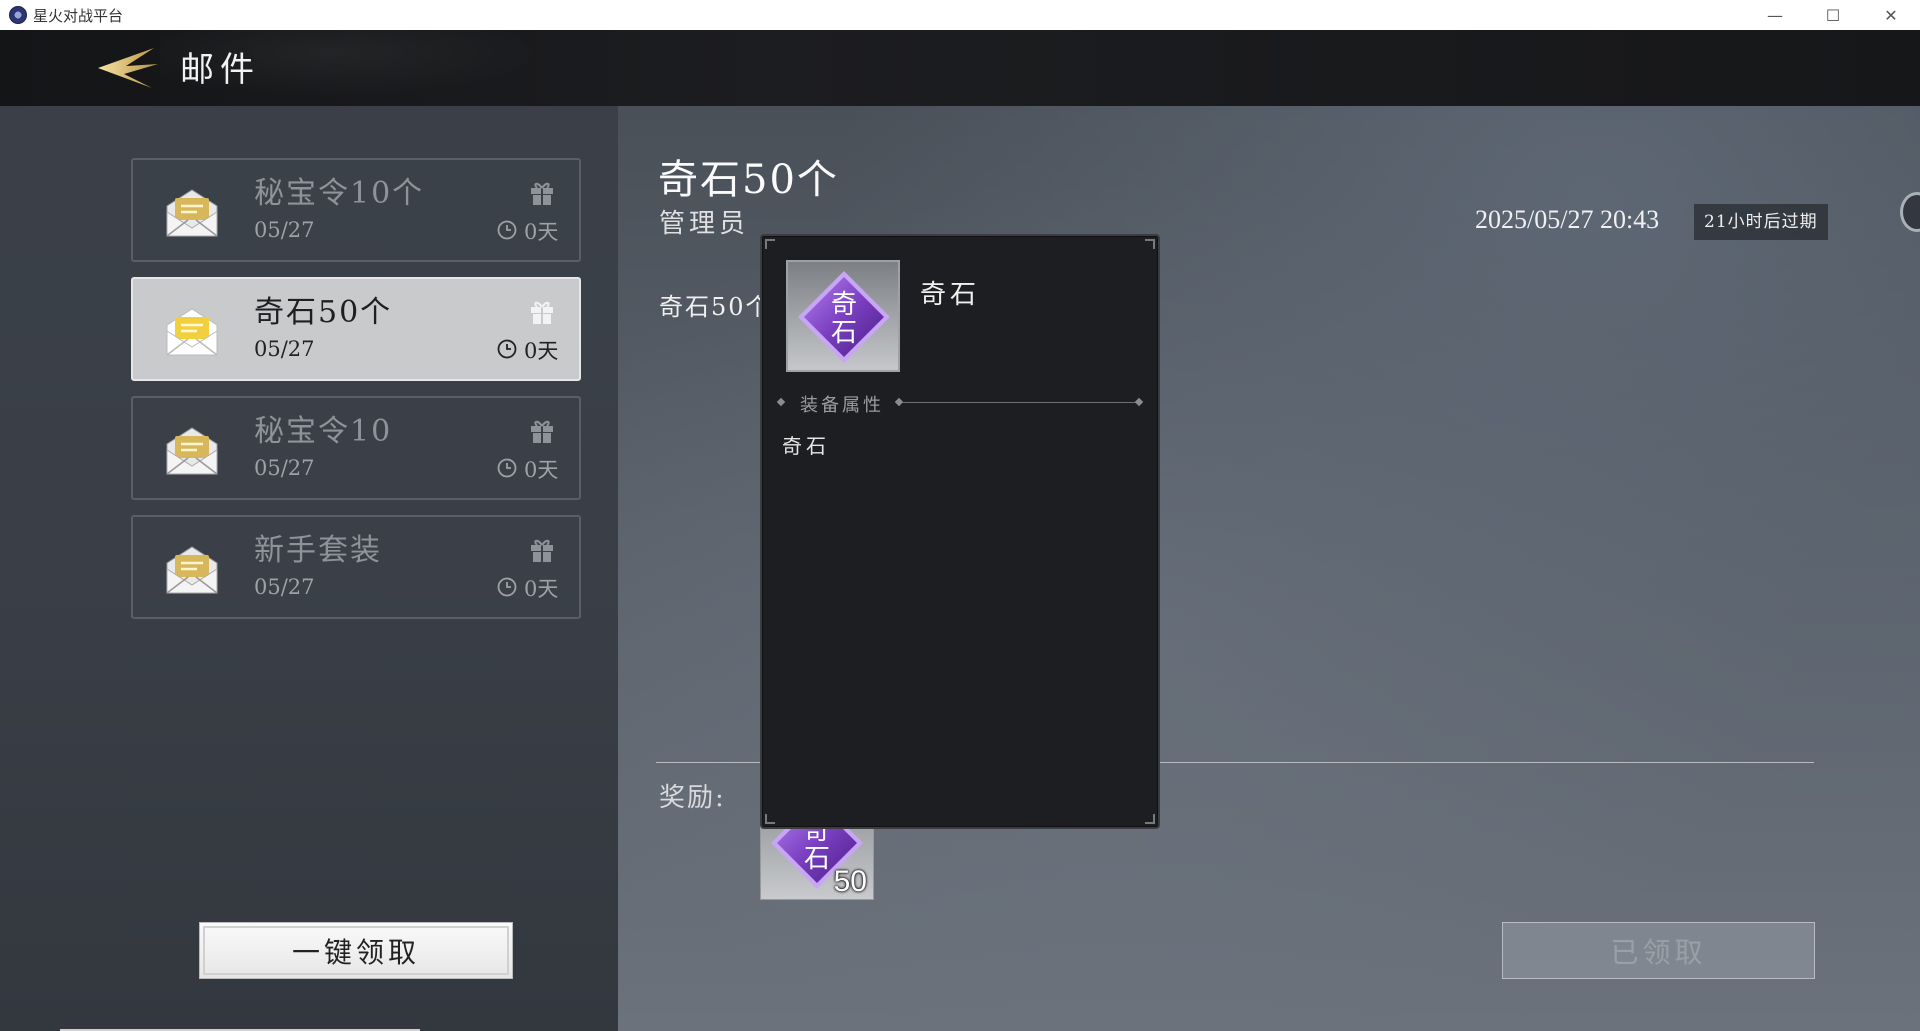 The image size is (1920, 1031). Describe the element at coordinates (1658, 950) in the screenshot. I see `claimed-button: 已领取` at that location.